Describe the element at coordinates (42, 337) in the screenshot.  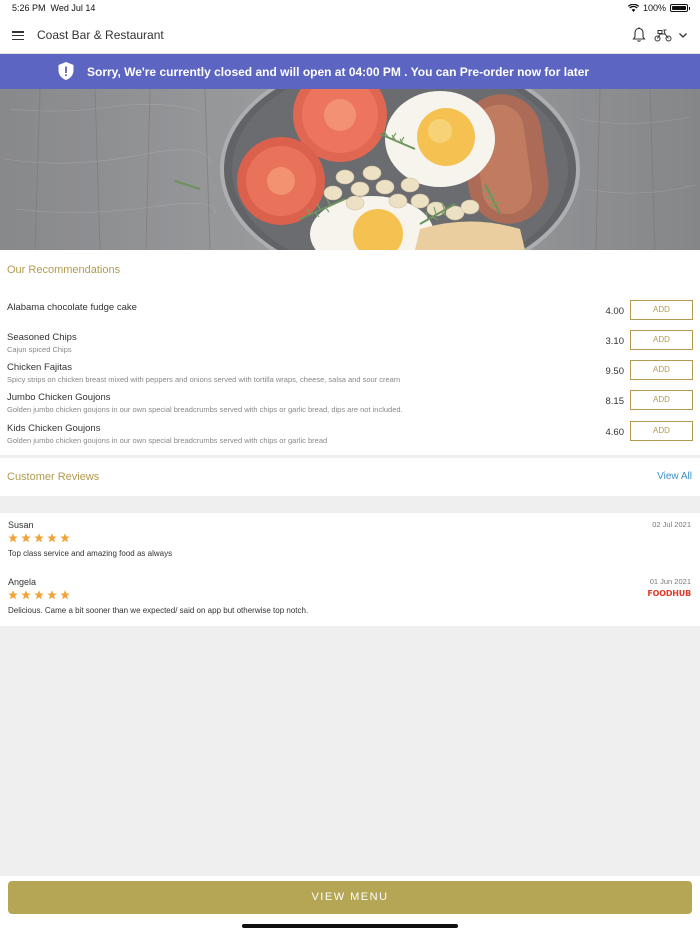
I see `item-name: Seasoned Chips` at that location.